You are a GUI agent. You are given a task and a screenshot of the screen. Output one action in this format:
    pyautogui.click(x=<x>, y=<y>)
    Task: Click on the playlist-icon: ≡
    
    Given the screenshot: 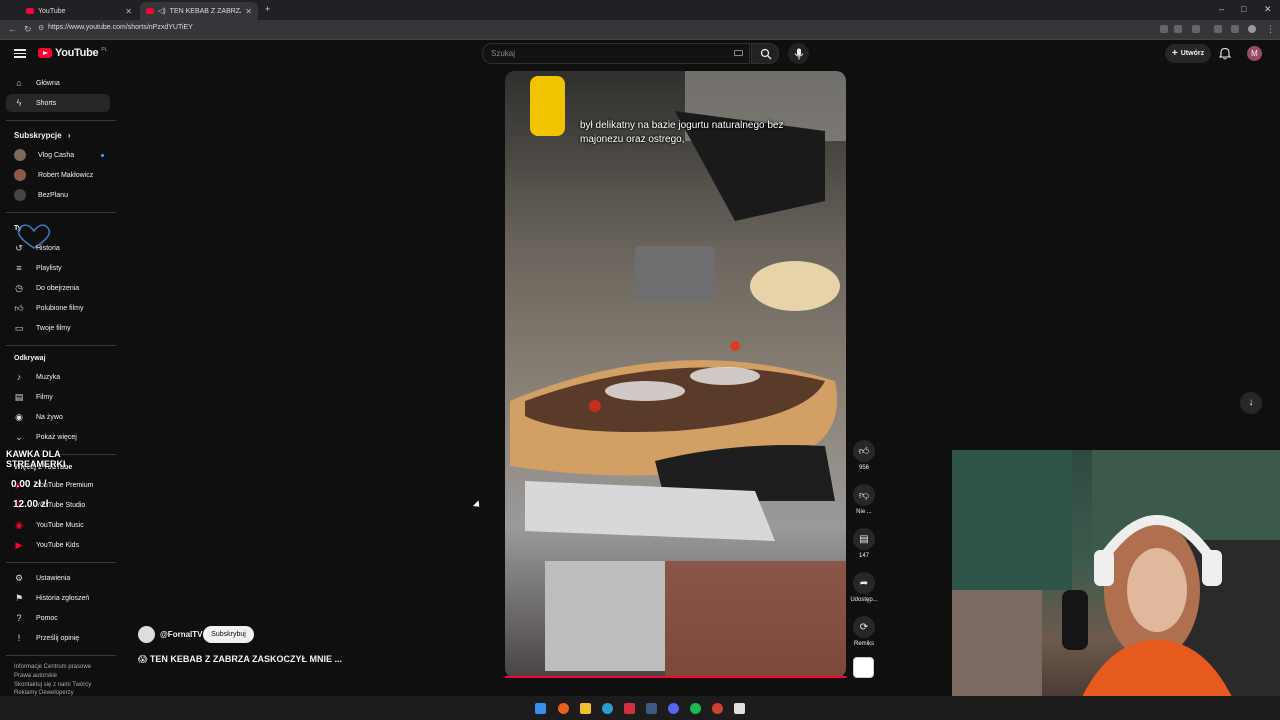 What is the action you would take?
    pyautogui.click(x=19, y=268)
    